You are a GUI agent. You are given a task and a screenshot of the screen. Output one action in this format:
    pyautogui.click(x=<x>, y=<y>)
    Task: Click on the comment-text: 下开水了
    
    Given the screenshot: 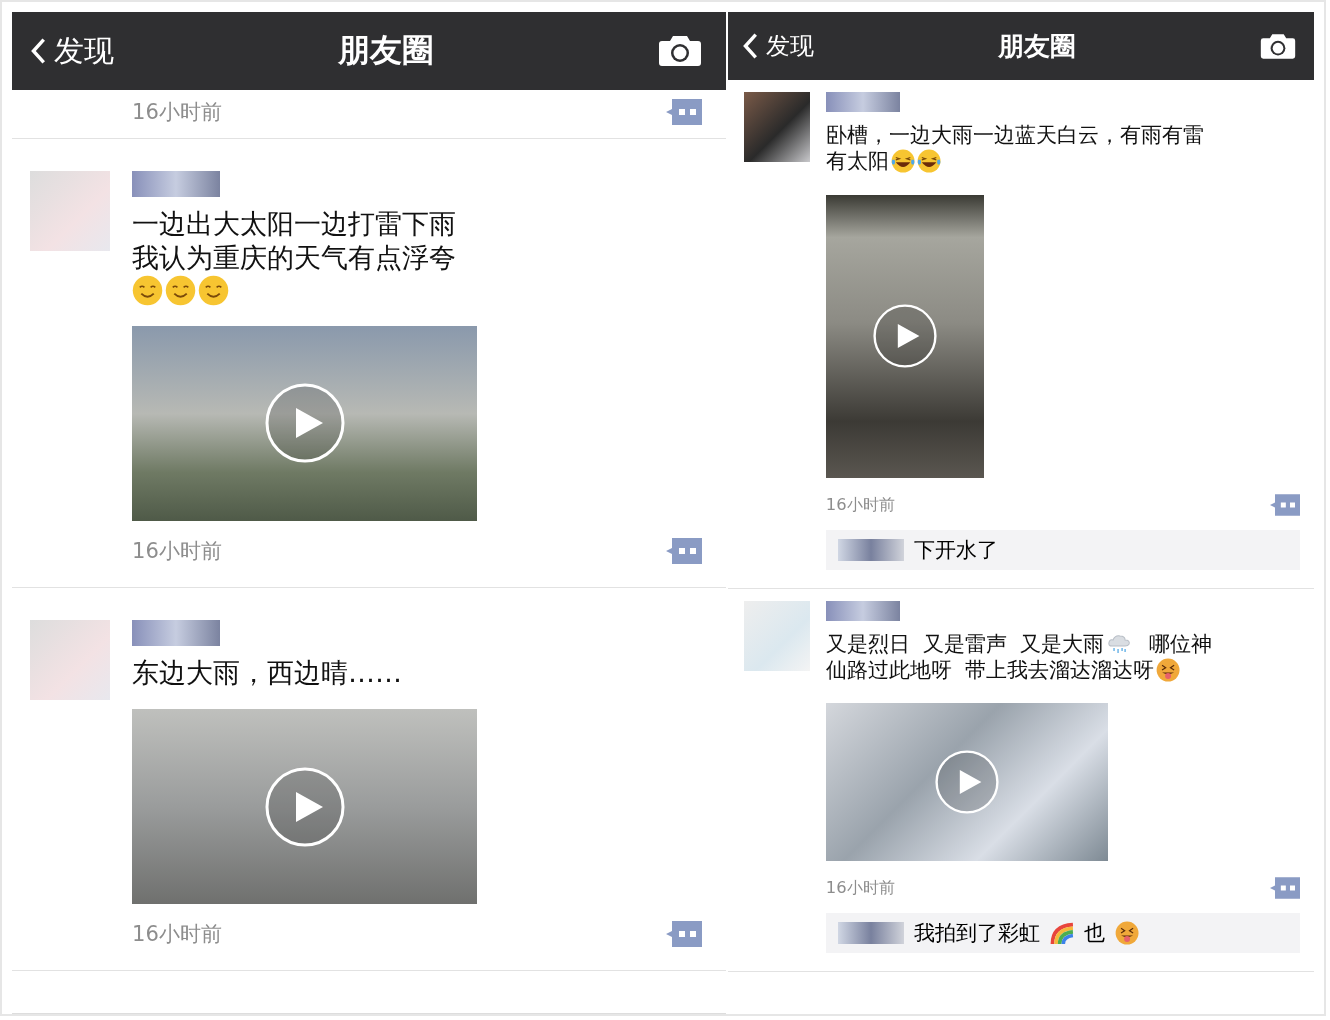 What is the action you would take?
    pyautogui.click(x=955, y=550)
    